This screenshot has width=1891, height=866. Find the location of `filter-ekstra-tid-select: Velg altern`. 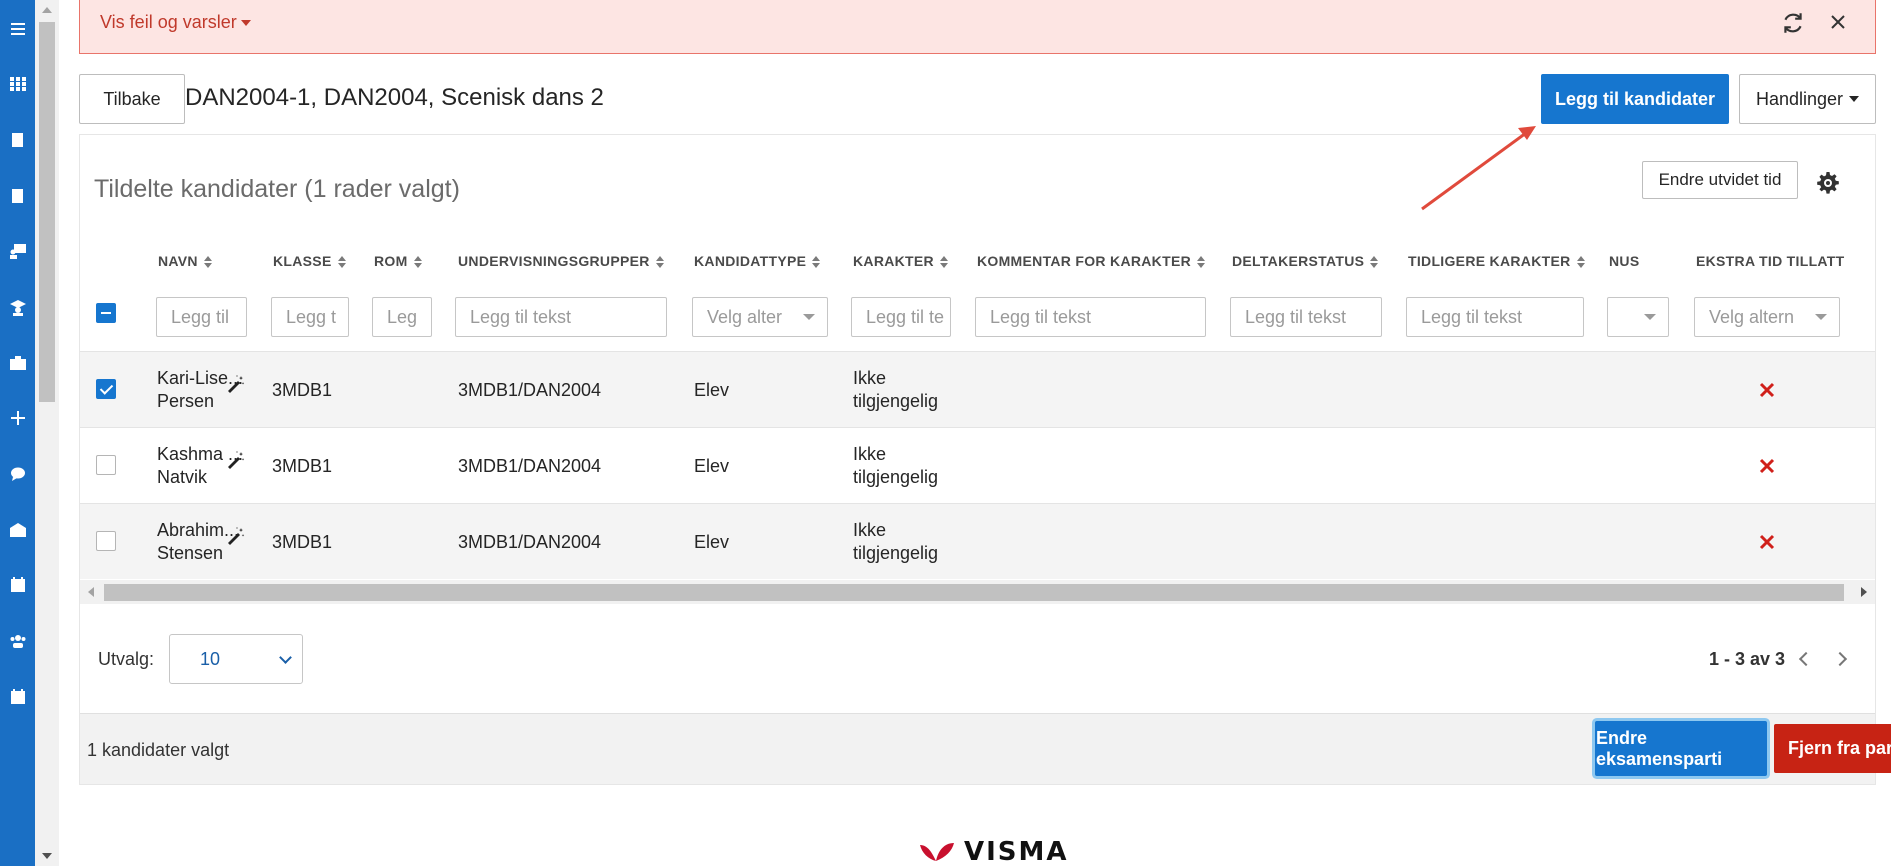

filter-ekstra-tid-select: Velg altern is located at coordinates (1767, 317).